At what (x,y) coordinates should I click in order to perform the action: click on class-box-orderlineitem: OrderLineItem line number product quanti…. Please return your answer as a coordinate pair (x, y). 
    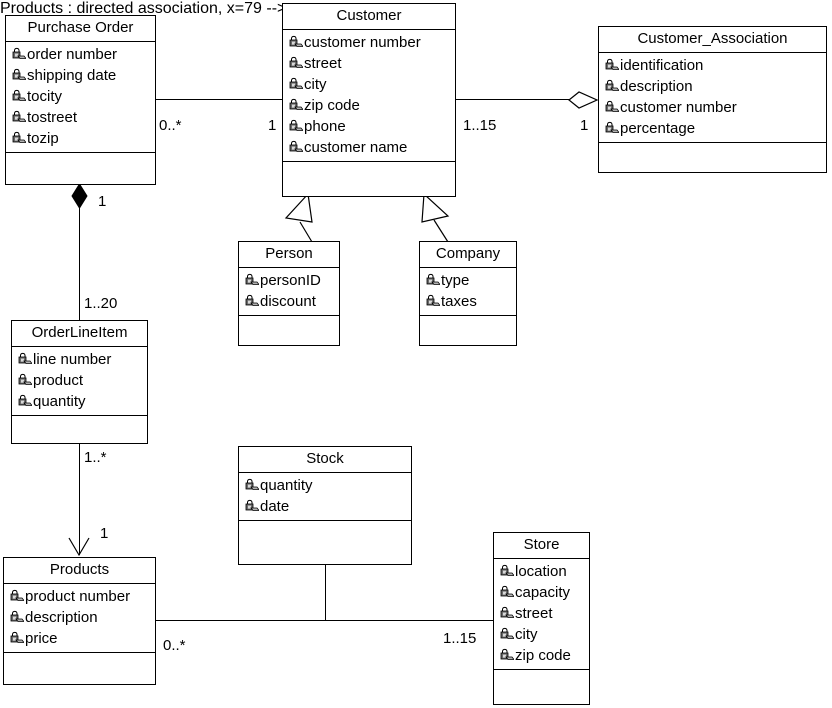
    Looking at the image, I should click on (79, 382).